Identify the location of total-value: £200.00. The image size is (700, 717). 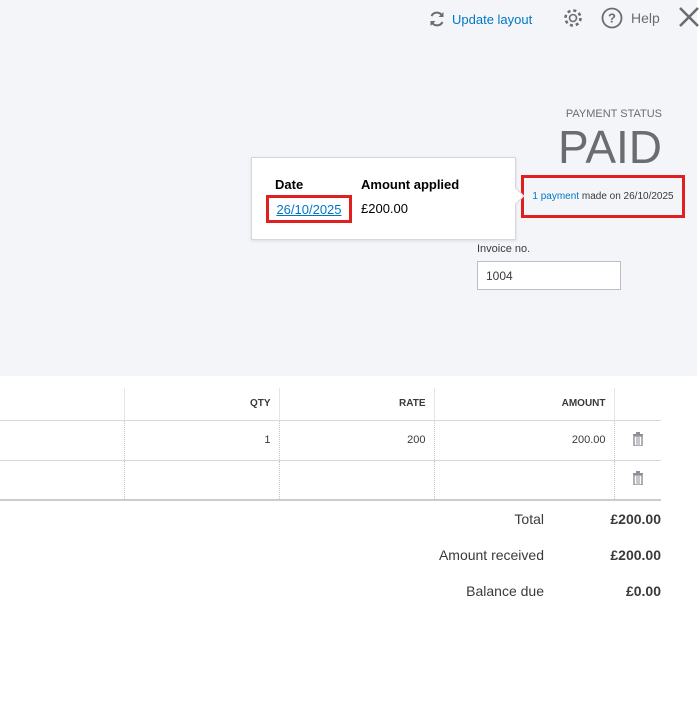
(635, 519).